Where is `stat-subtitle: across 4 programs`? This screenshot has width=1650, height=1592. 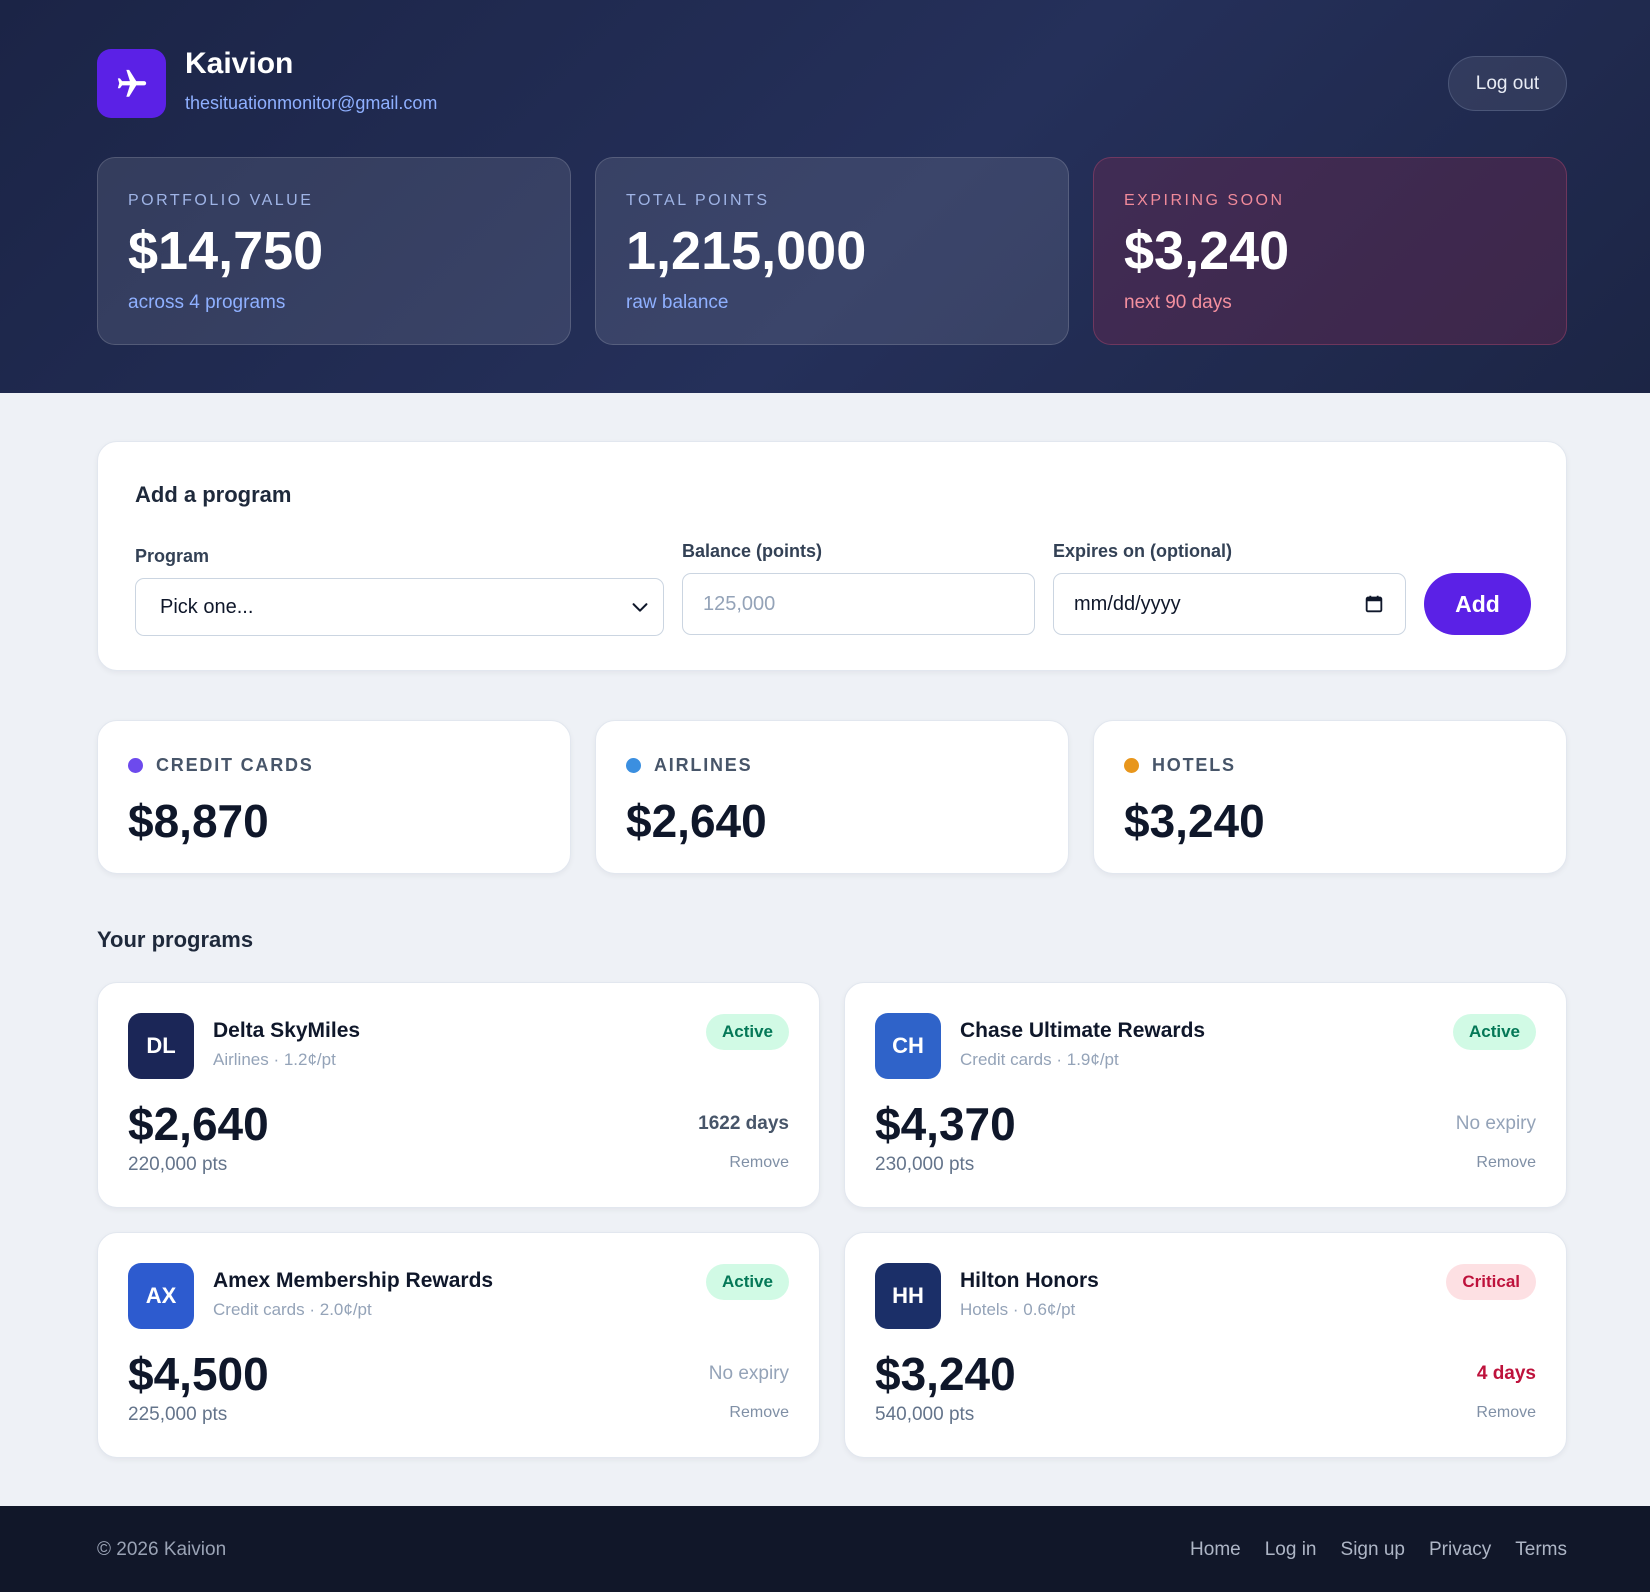 stat-subtitle: across 4 programs is located at coordinates (207, 302).